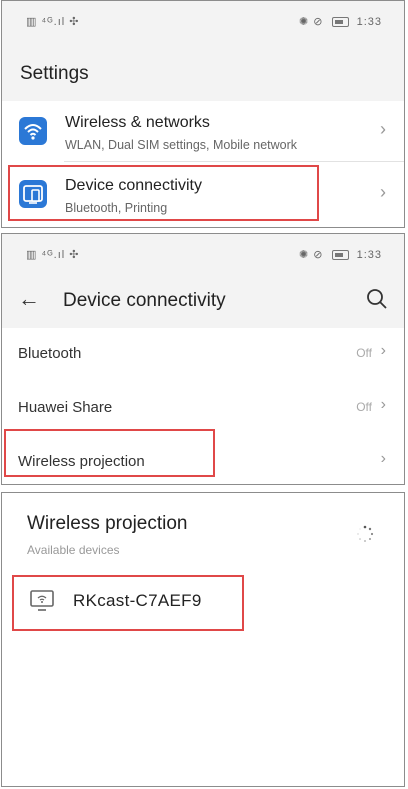 Image resolution: width=408 pixels, height=789 pixels. Describe the element at coordinates (54, 73) in the screenshot. I see `page-title: Settings` at that location.